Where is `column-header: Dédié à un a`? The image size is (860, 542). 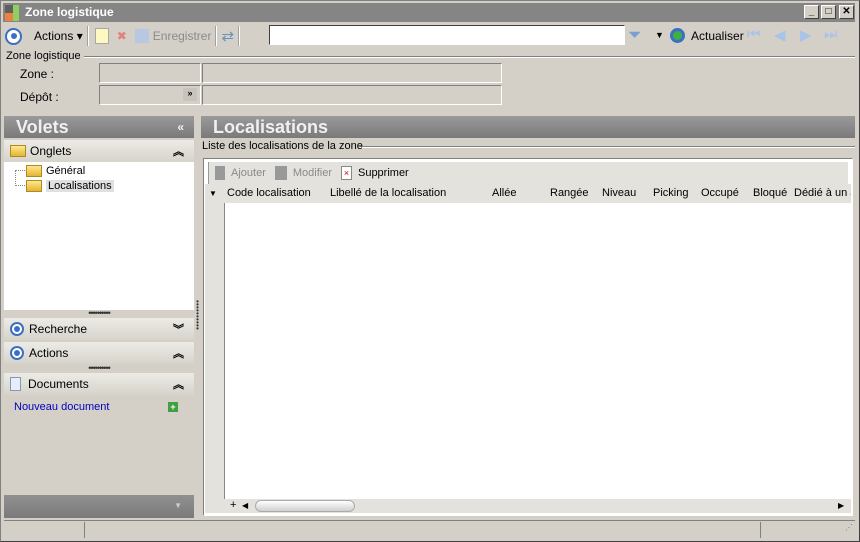
column-header: Dédié à un a is located at coordinates (822, 193).